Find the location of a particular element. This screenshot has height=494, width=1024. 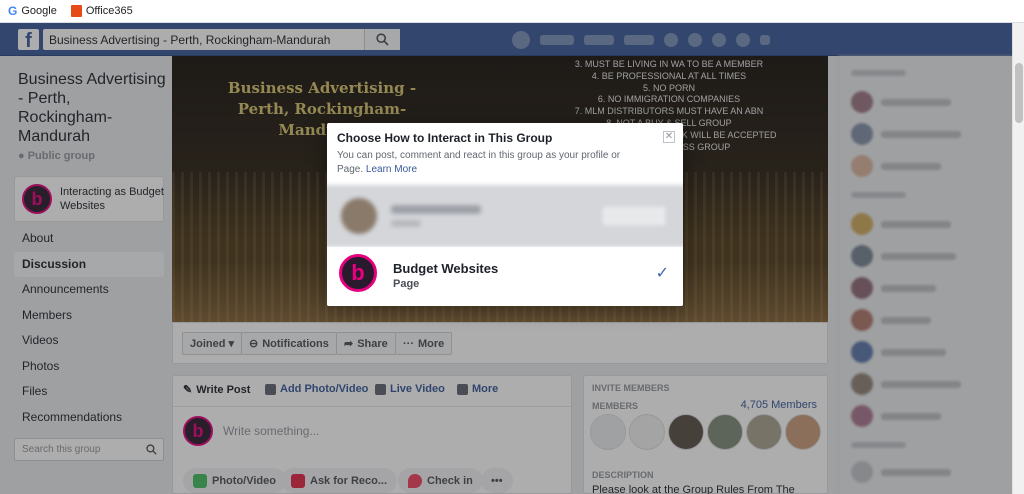

page-option-budget-websites: Budget Websites Page ✓ is located at coordinates (505, 276).